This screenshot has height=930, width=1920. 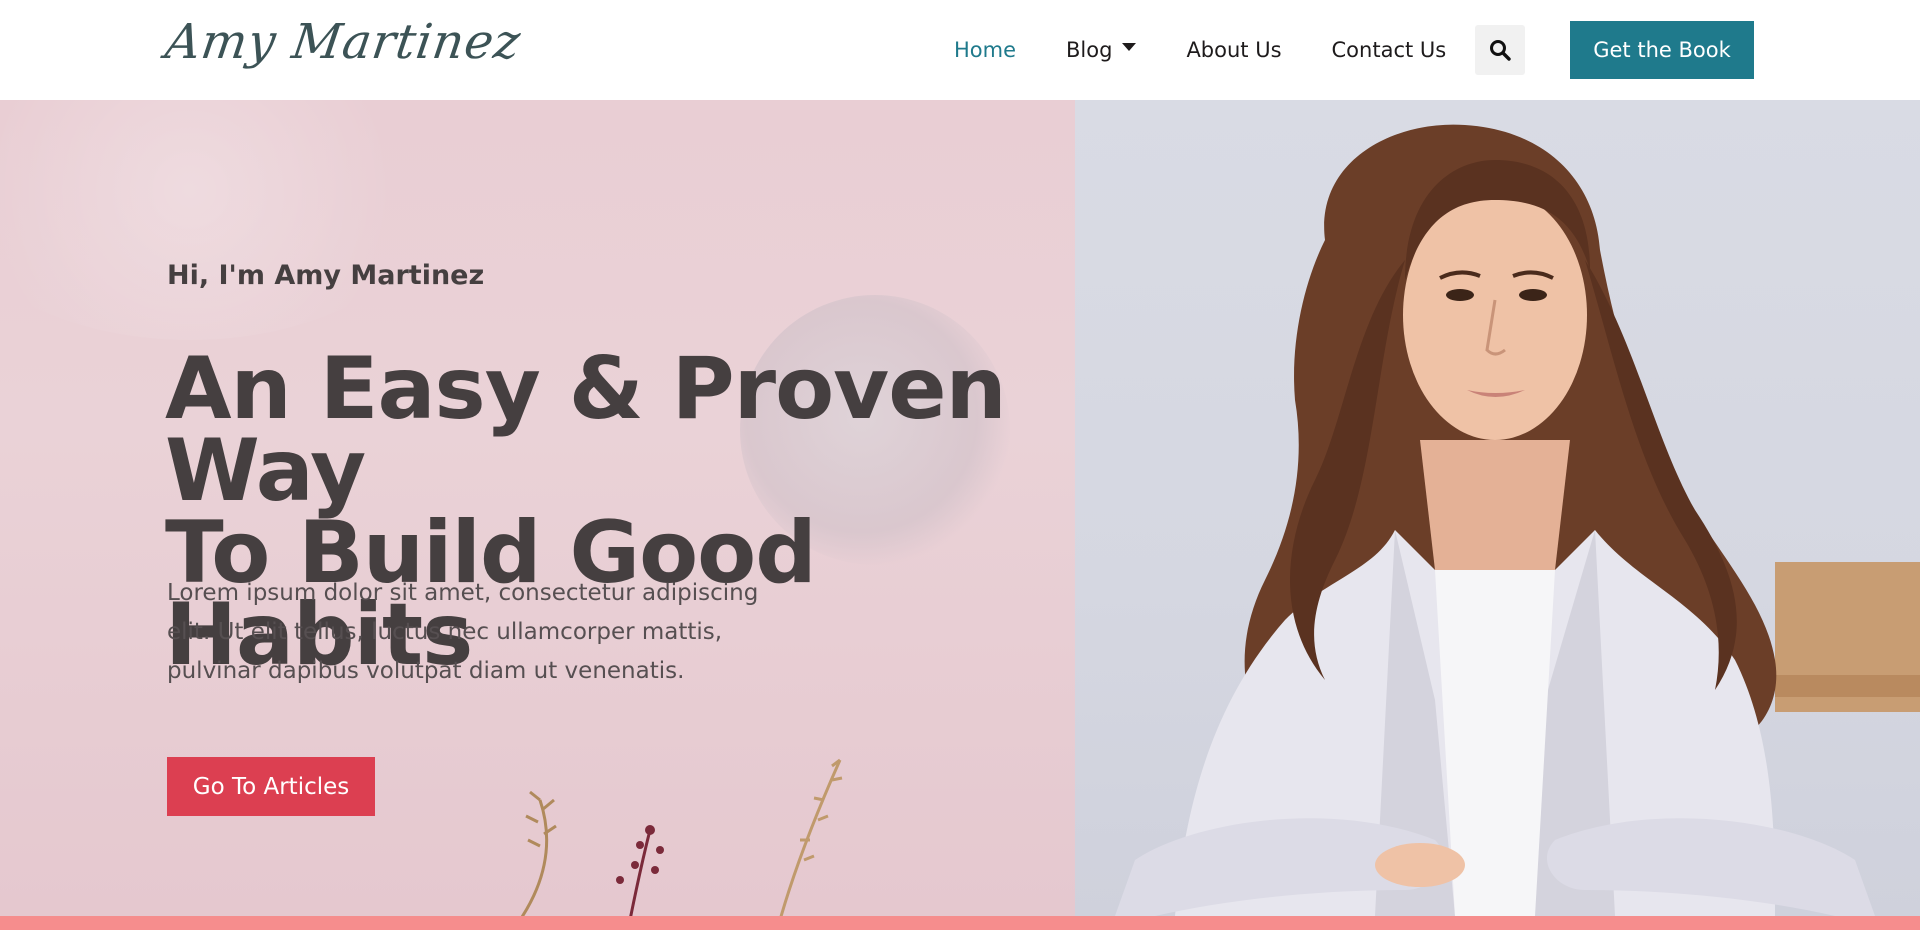 I want to click on nav-item-about-us-label: About Us, so click(x=1234, y=50).